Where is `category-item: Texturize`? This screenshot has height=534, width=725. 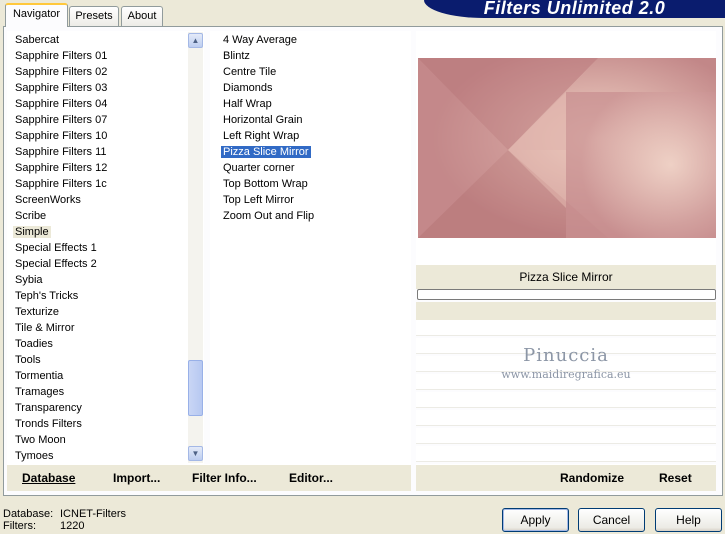 category-item: Texturize is located at coordinates (37, 312).